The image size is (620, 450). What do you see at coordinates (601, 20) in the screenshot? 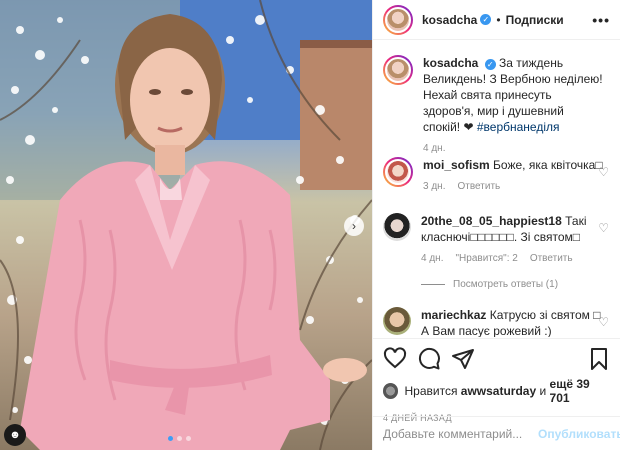
I see `more-options-icon: •••` at bounding box center [601, 20].